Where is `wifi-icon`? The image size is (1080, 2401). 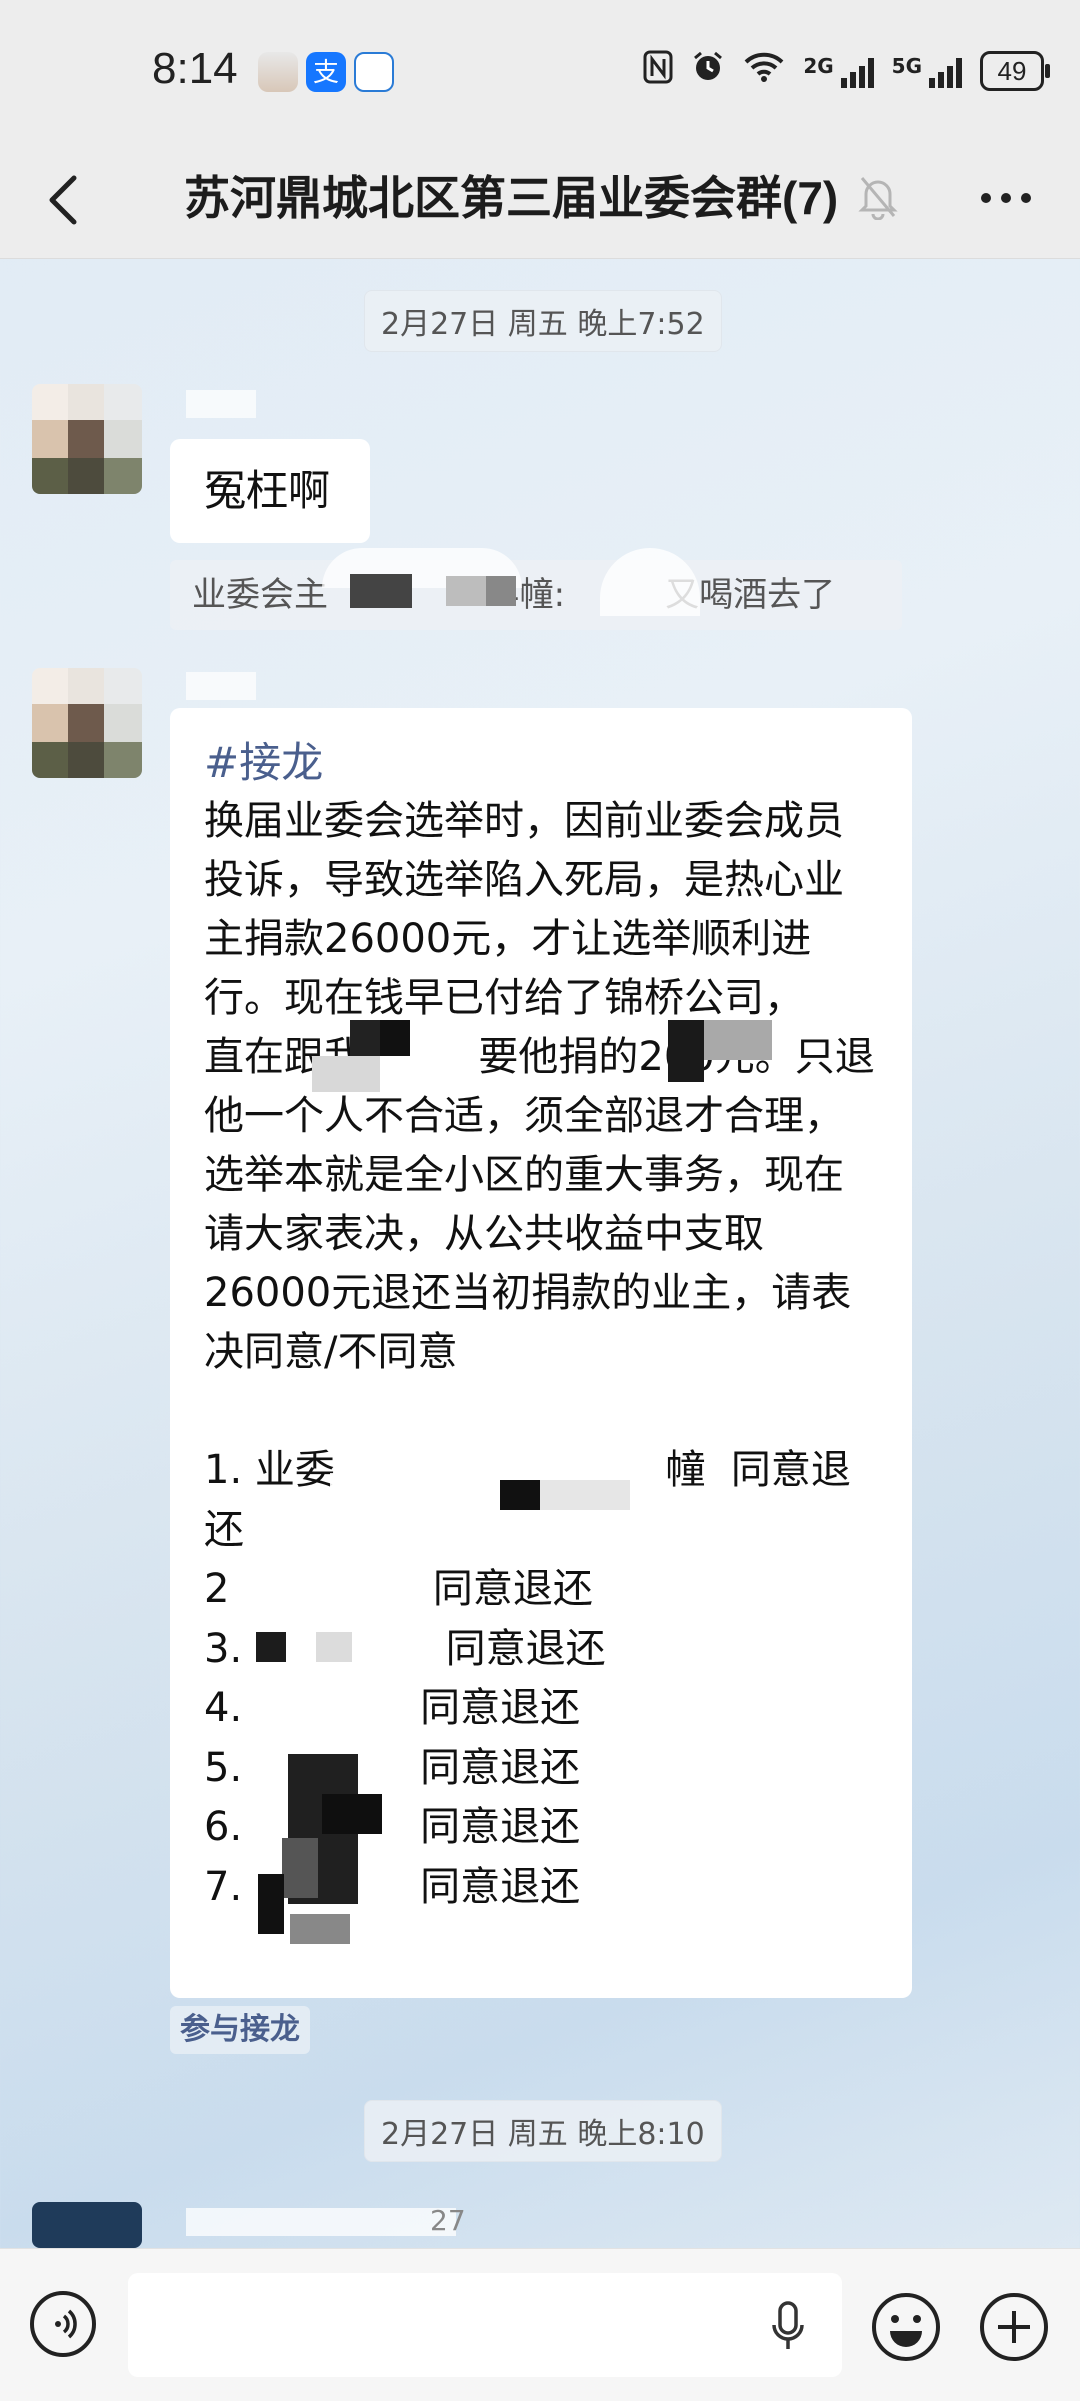 wifi-icon is located at coordinates (764, 71).